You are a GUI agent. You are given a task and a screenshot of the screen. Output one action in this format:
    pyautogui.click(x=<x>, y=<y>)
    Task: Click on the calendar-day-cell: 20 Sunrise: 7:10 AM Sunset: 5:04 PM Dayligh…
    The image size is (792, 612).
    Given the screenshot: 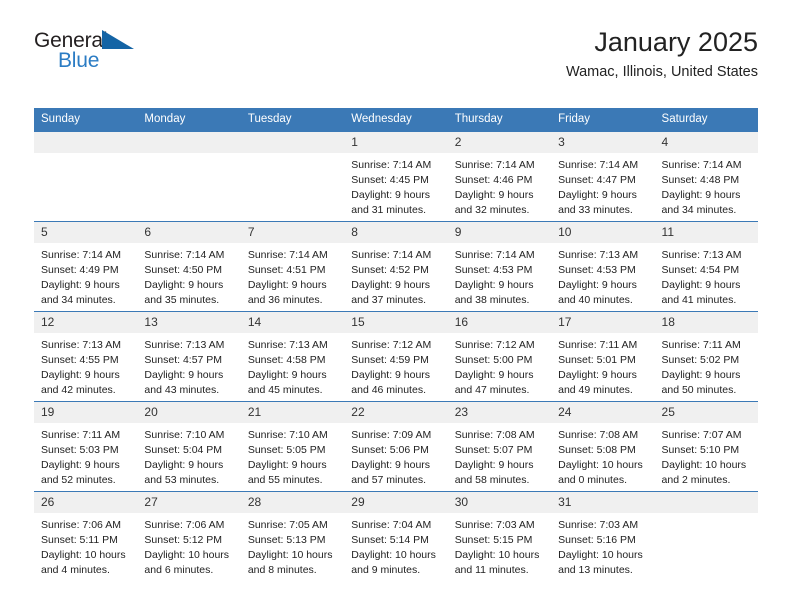 What is the action you would take?
    pyautogui.click(x=189, y=446)
    